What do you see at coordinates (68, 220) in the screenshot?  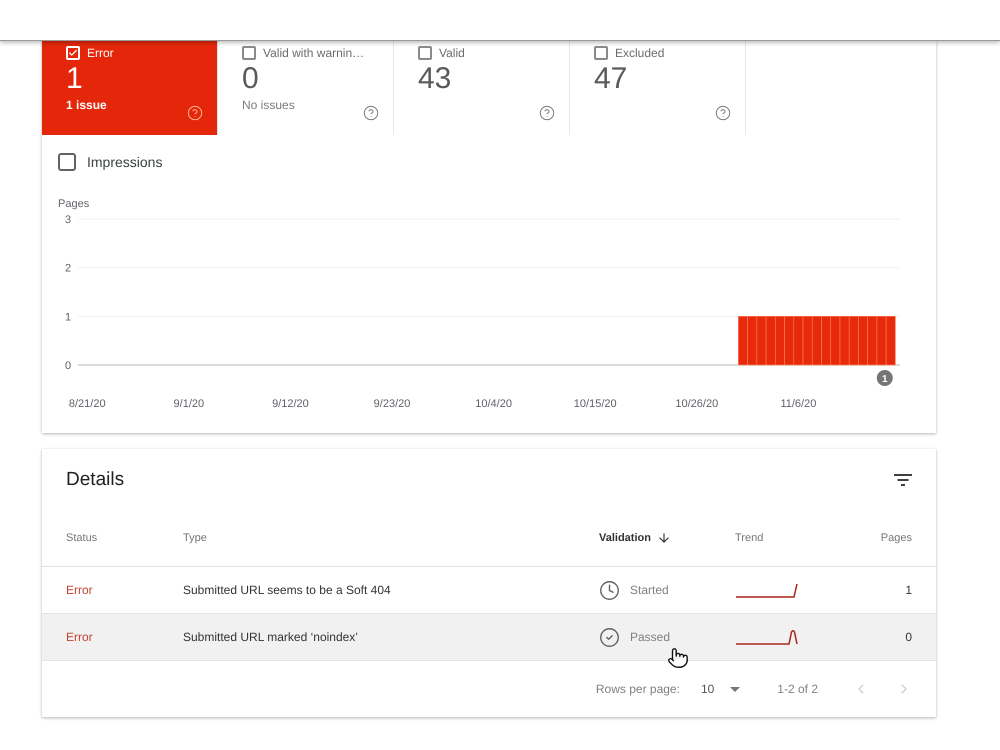 I see `y-tick-label: 3` at bounding box center [68, 220].